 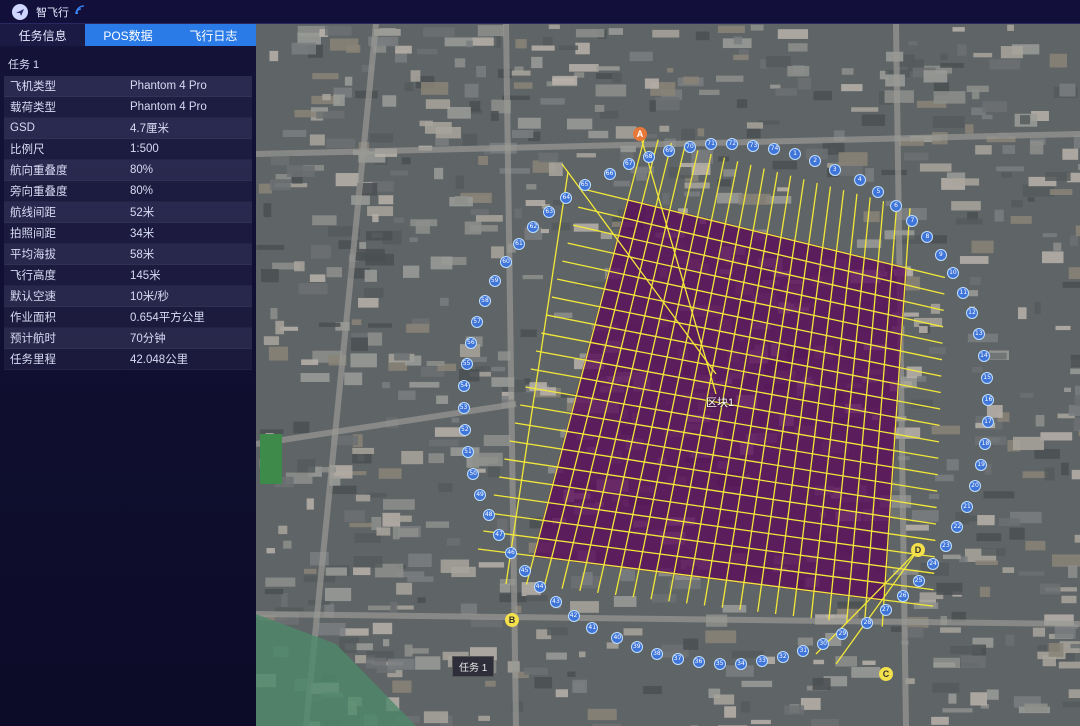 What do you see at coordinates (149, 297) in the screenshot?
I see `info-value: 10米/秒` at bounding box center [149, 297].